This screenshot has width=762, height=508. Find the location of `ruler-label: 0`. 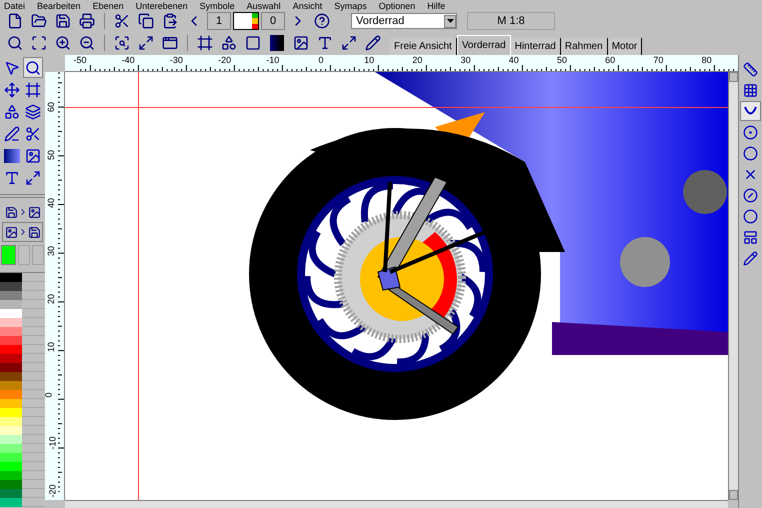

ruler-label: 0 is located at coordinates (321, 60).